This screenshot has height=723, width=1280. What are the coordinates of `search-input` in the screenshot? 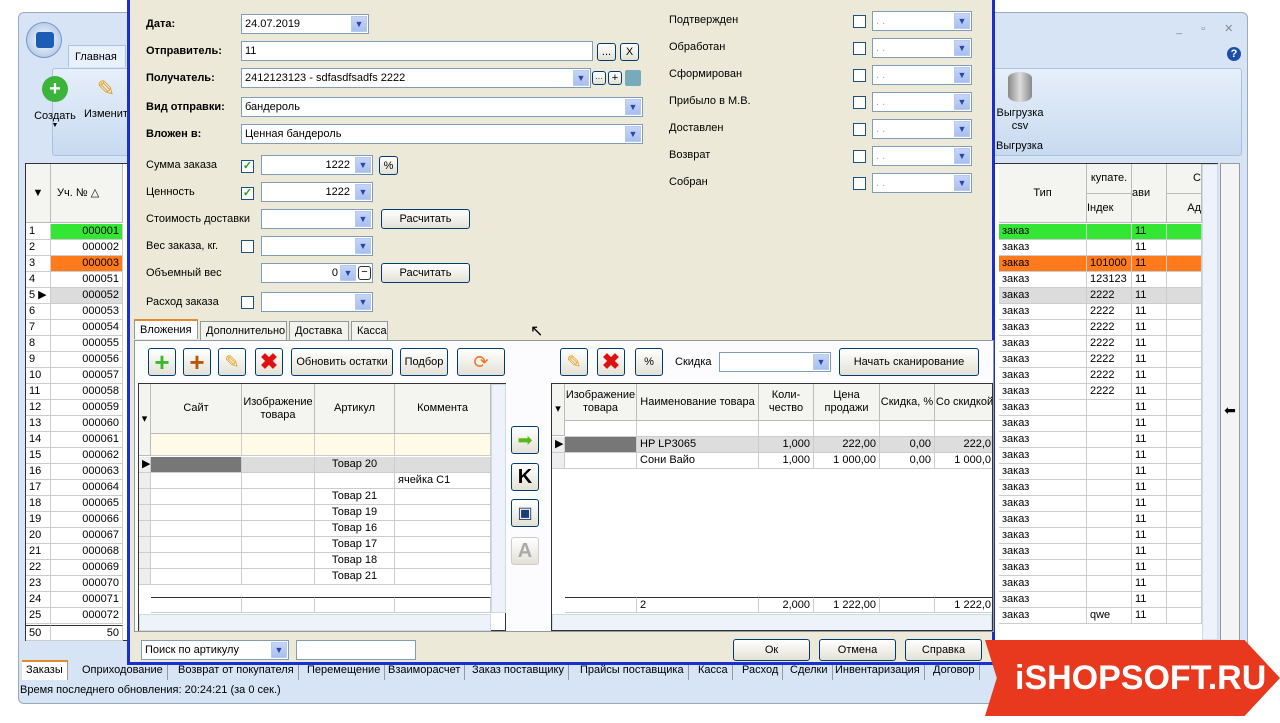 It's located at (356, 650).